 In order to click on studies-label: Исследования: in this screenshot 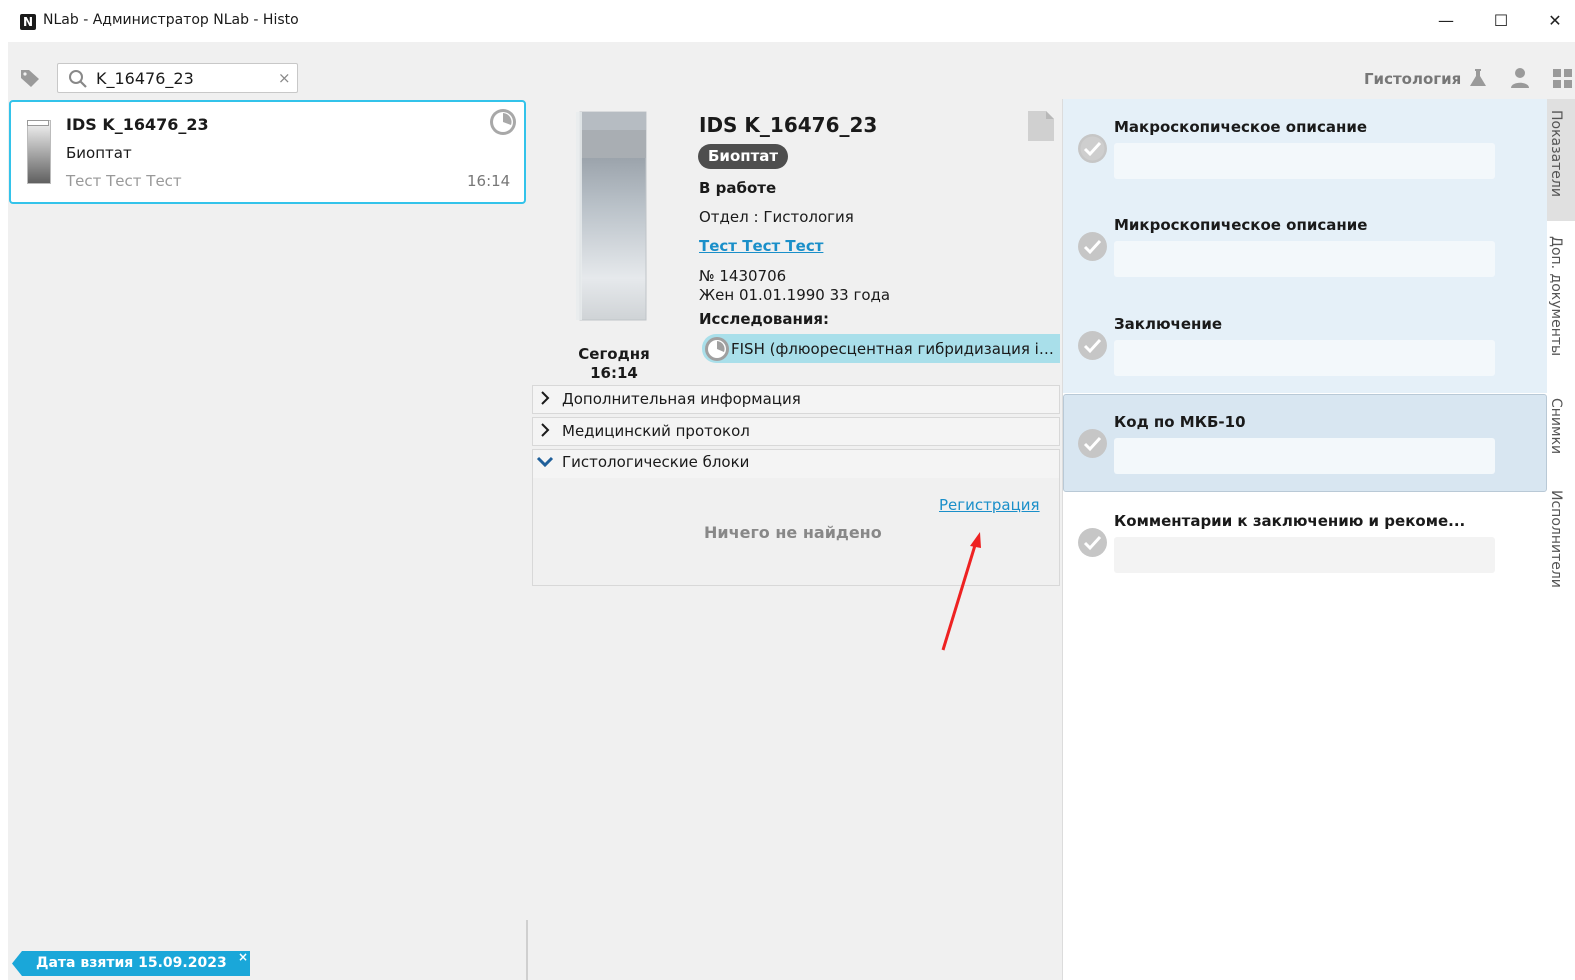, I will do `click(764, 319)`.